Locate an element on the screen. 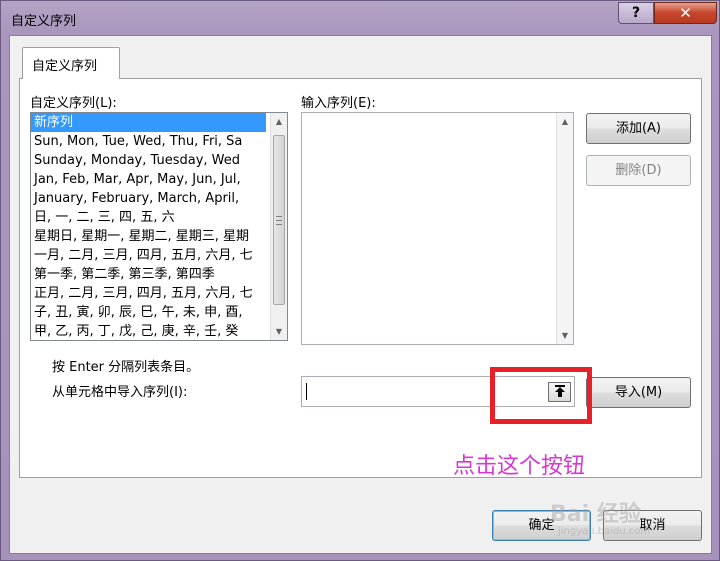  close-button: ✕ is located at coordinates (685, 13).